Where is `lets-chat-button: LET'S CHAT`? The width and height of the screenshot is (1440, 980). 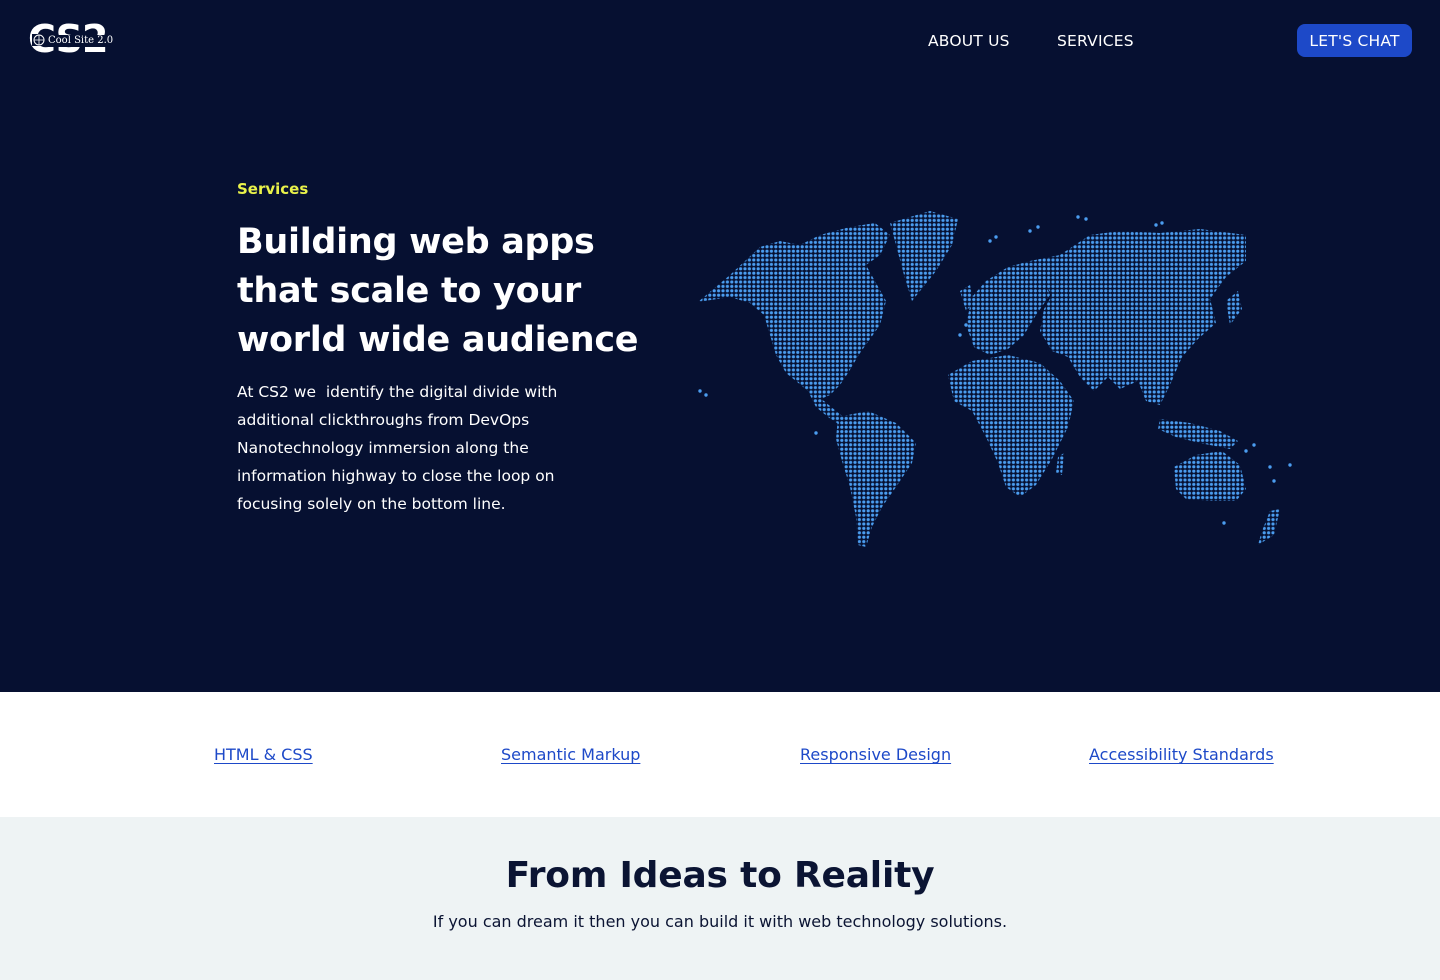
lets-chat-button: LET'S CHAT is located at coordinates (1354, 40).